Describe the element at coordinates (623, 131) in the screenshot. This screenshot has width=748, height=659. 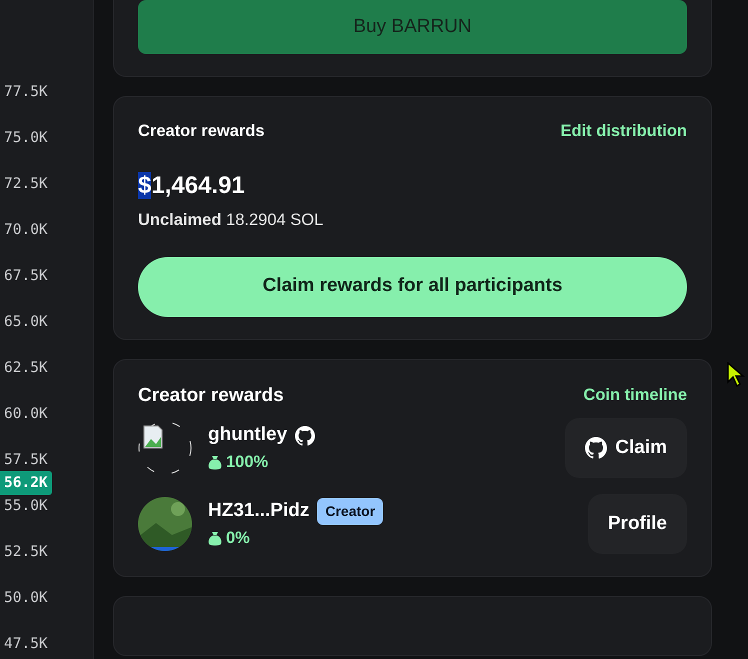
I see `edit-distribution-link: Edit distribution` at that location.